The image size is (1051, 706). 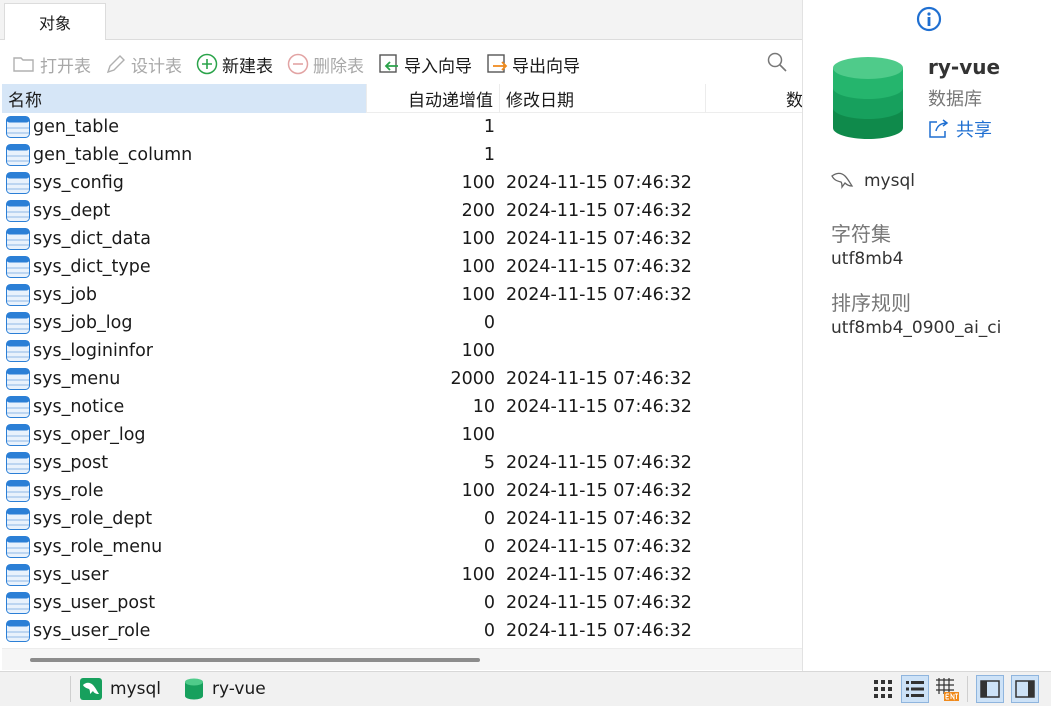 I want to click on table-row: sys_role_dept 0 2024-11-15 07:46:32, so click(x=402, y=519).